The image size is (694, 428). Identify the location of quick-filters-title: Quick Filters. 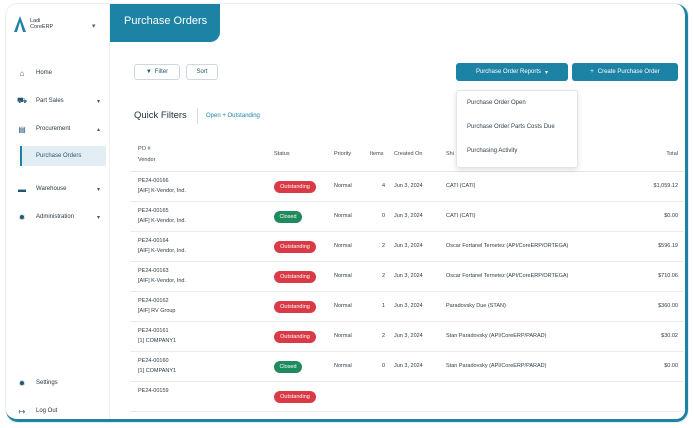
(160, 115).